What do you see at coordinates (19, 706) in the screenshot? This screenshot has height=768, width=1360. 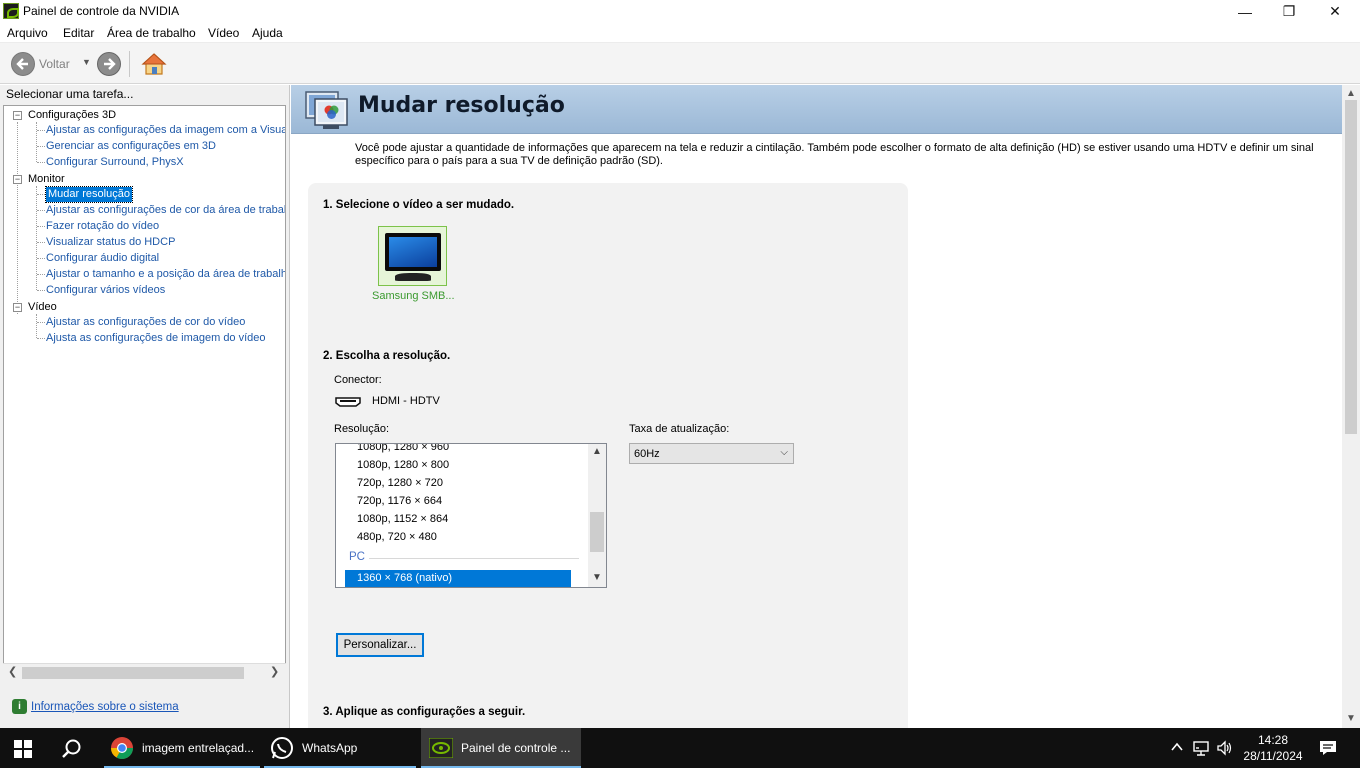 I see `info-icon: i` at bounding box center [19, 706].